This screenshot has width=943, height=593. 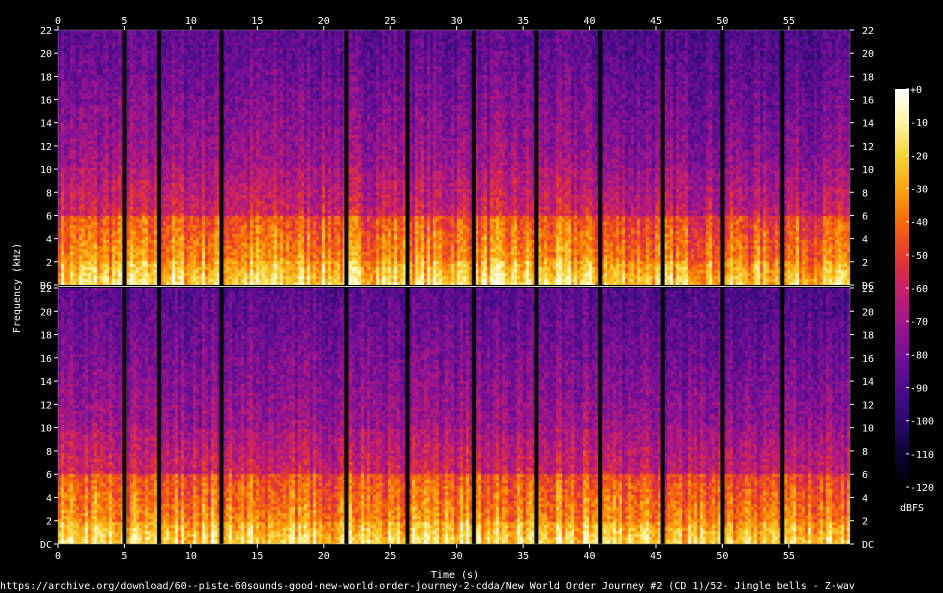 What do you see at coordinates (324, 556) in the screenshot?
I see `x-tick-label-bottom: 20` at bounding box center [324, 556].